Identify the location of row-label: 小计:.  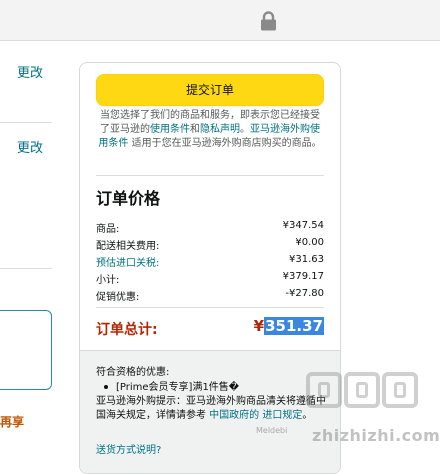
(108, 280).